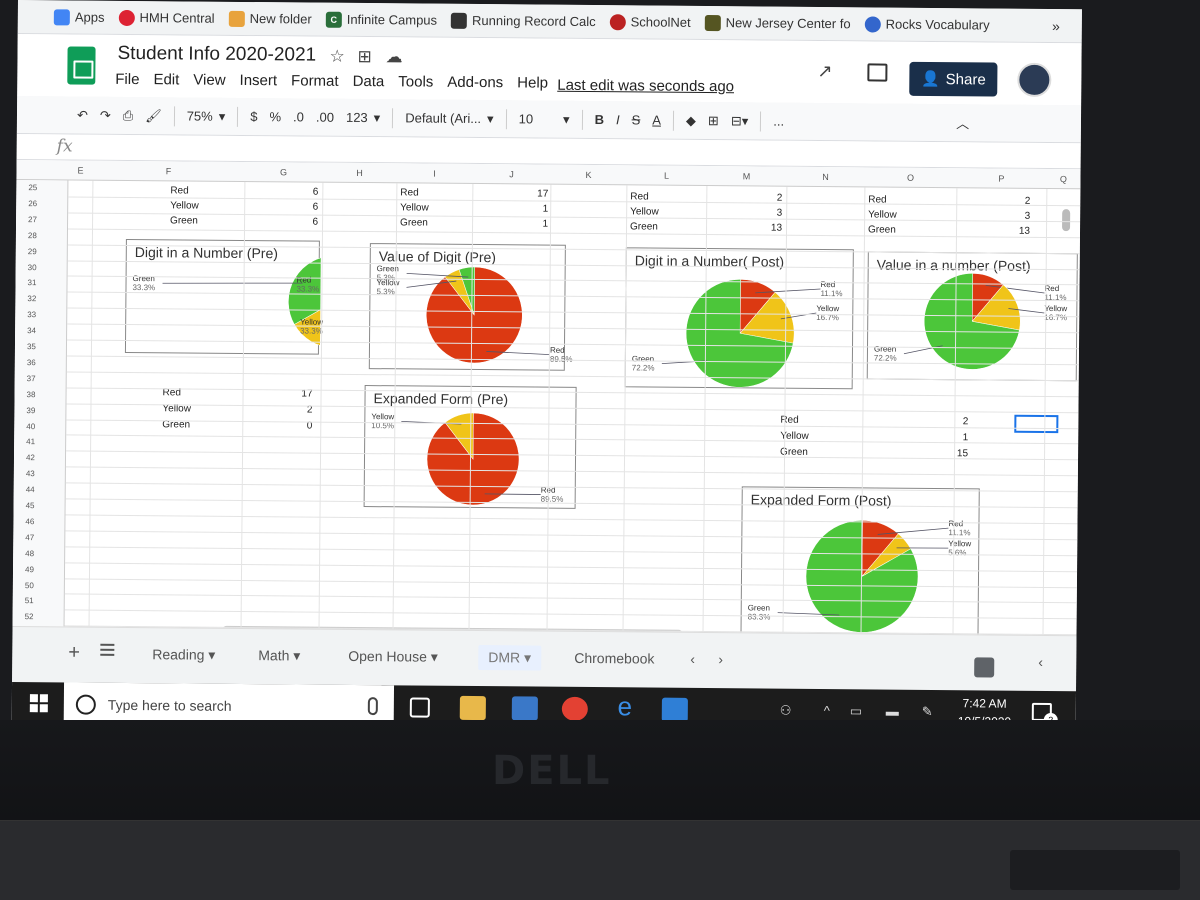 The width and height of the screenshot is (1200, 900). What do you see at coordinates (650, 22) in the screenshot?
I see `bookmark-schoolnet: SchoolNet` at bounding box center [650, 22].